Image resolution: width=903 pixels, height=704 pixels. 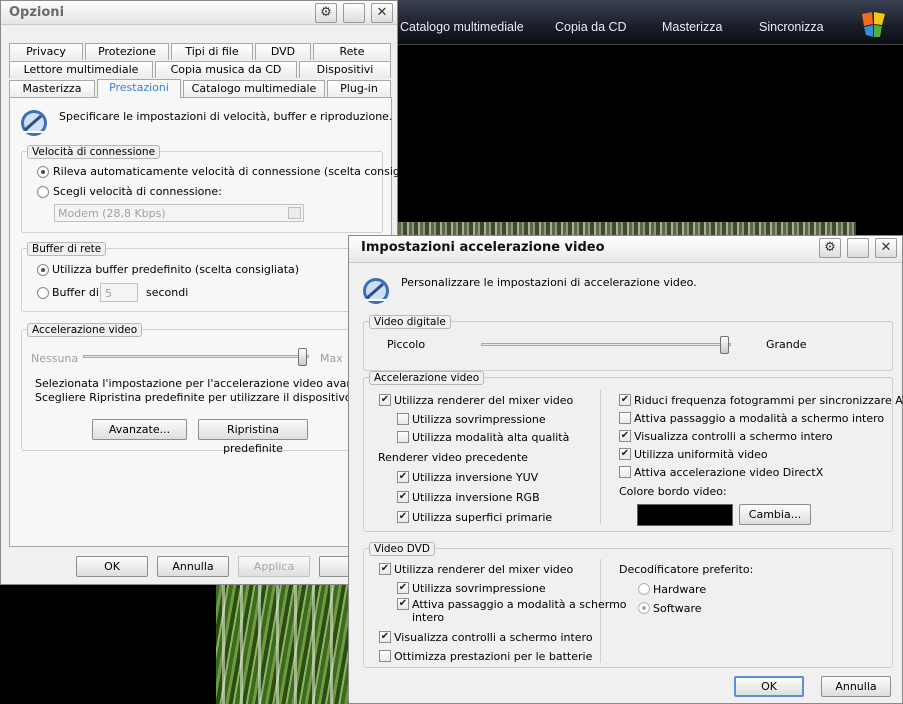 I want to click on options-ok-button: OK, so click(x=112, y=566).